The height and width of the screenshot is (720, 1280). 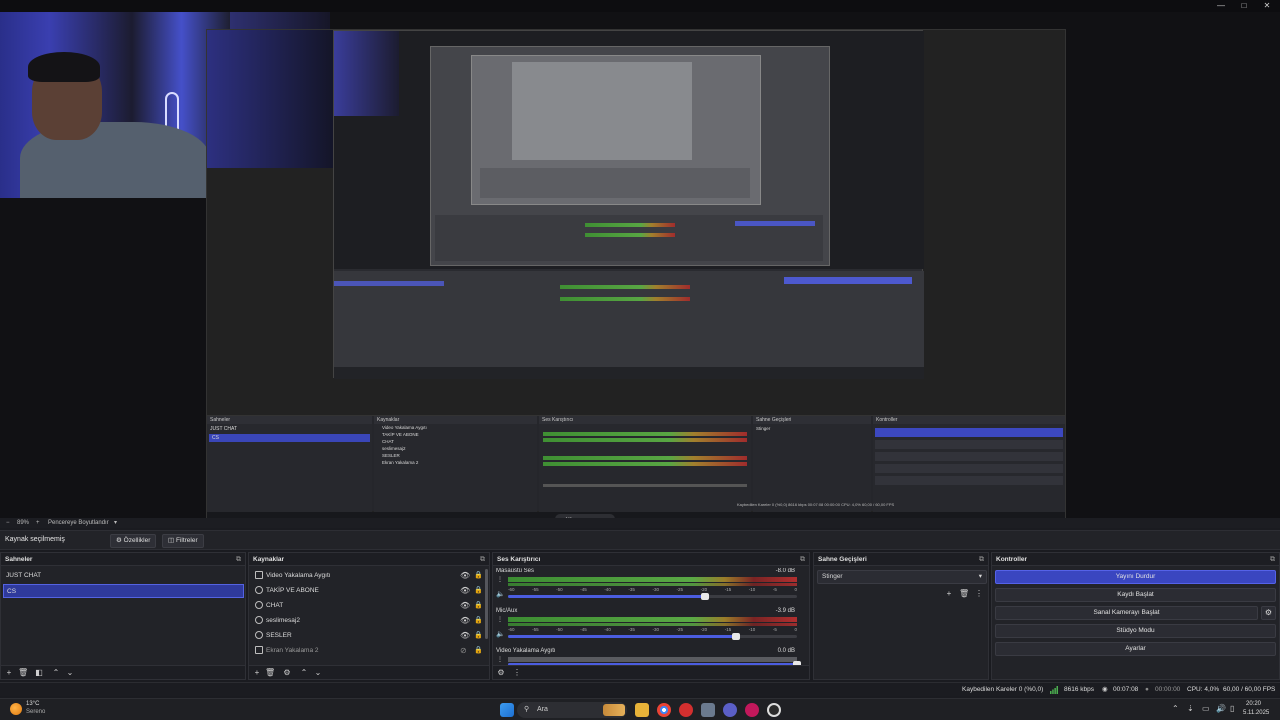 I want to click on record-time: 00:00:00, so click(x=1168, y=689).